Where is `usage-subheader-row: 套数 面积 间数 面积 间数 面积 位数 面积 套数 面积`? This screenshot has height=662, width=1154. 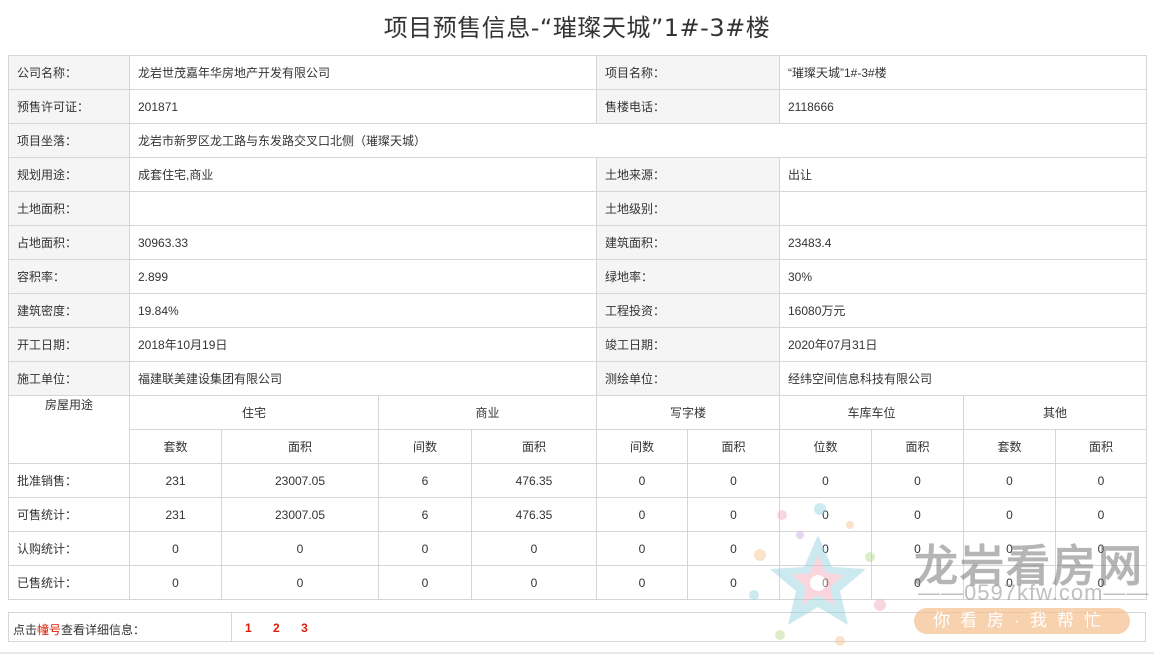
usage-subheader-row: 套数 面积 间数 面积 间数 面积 位数 面积 套数 面积 is located at coordinates (578, 446).